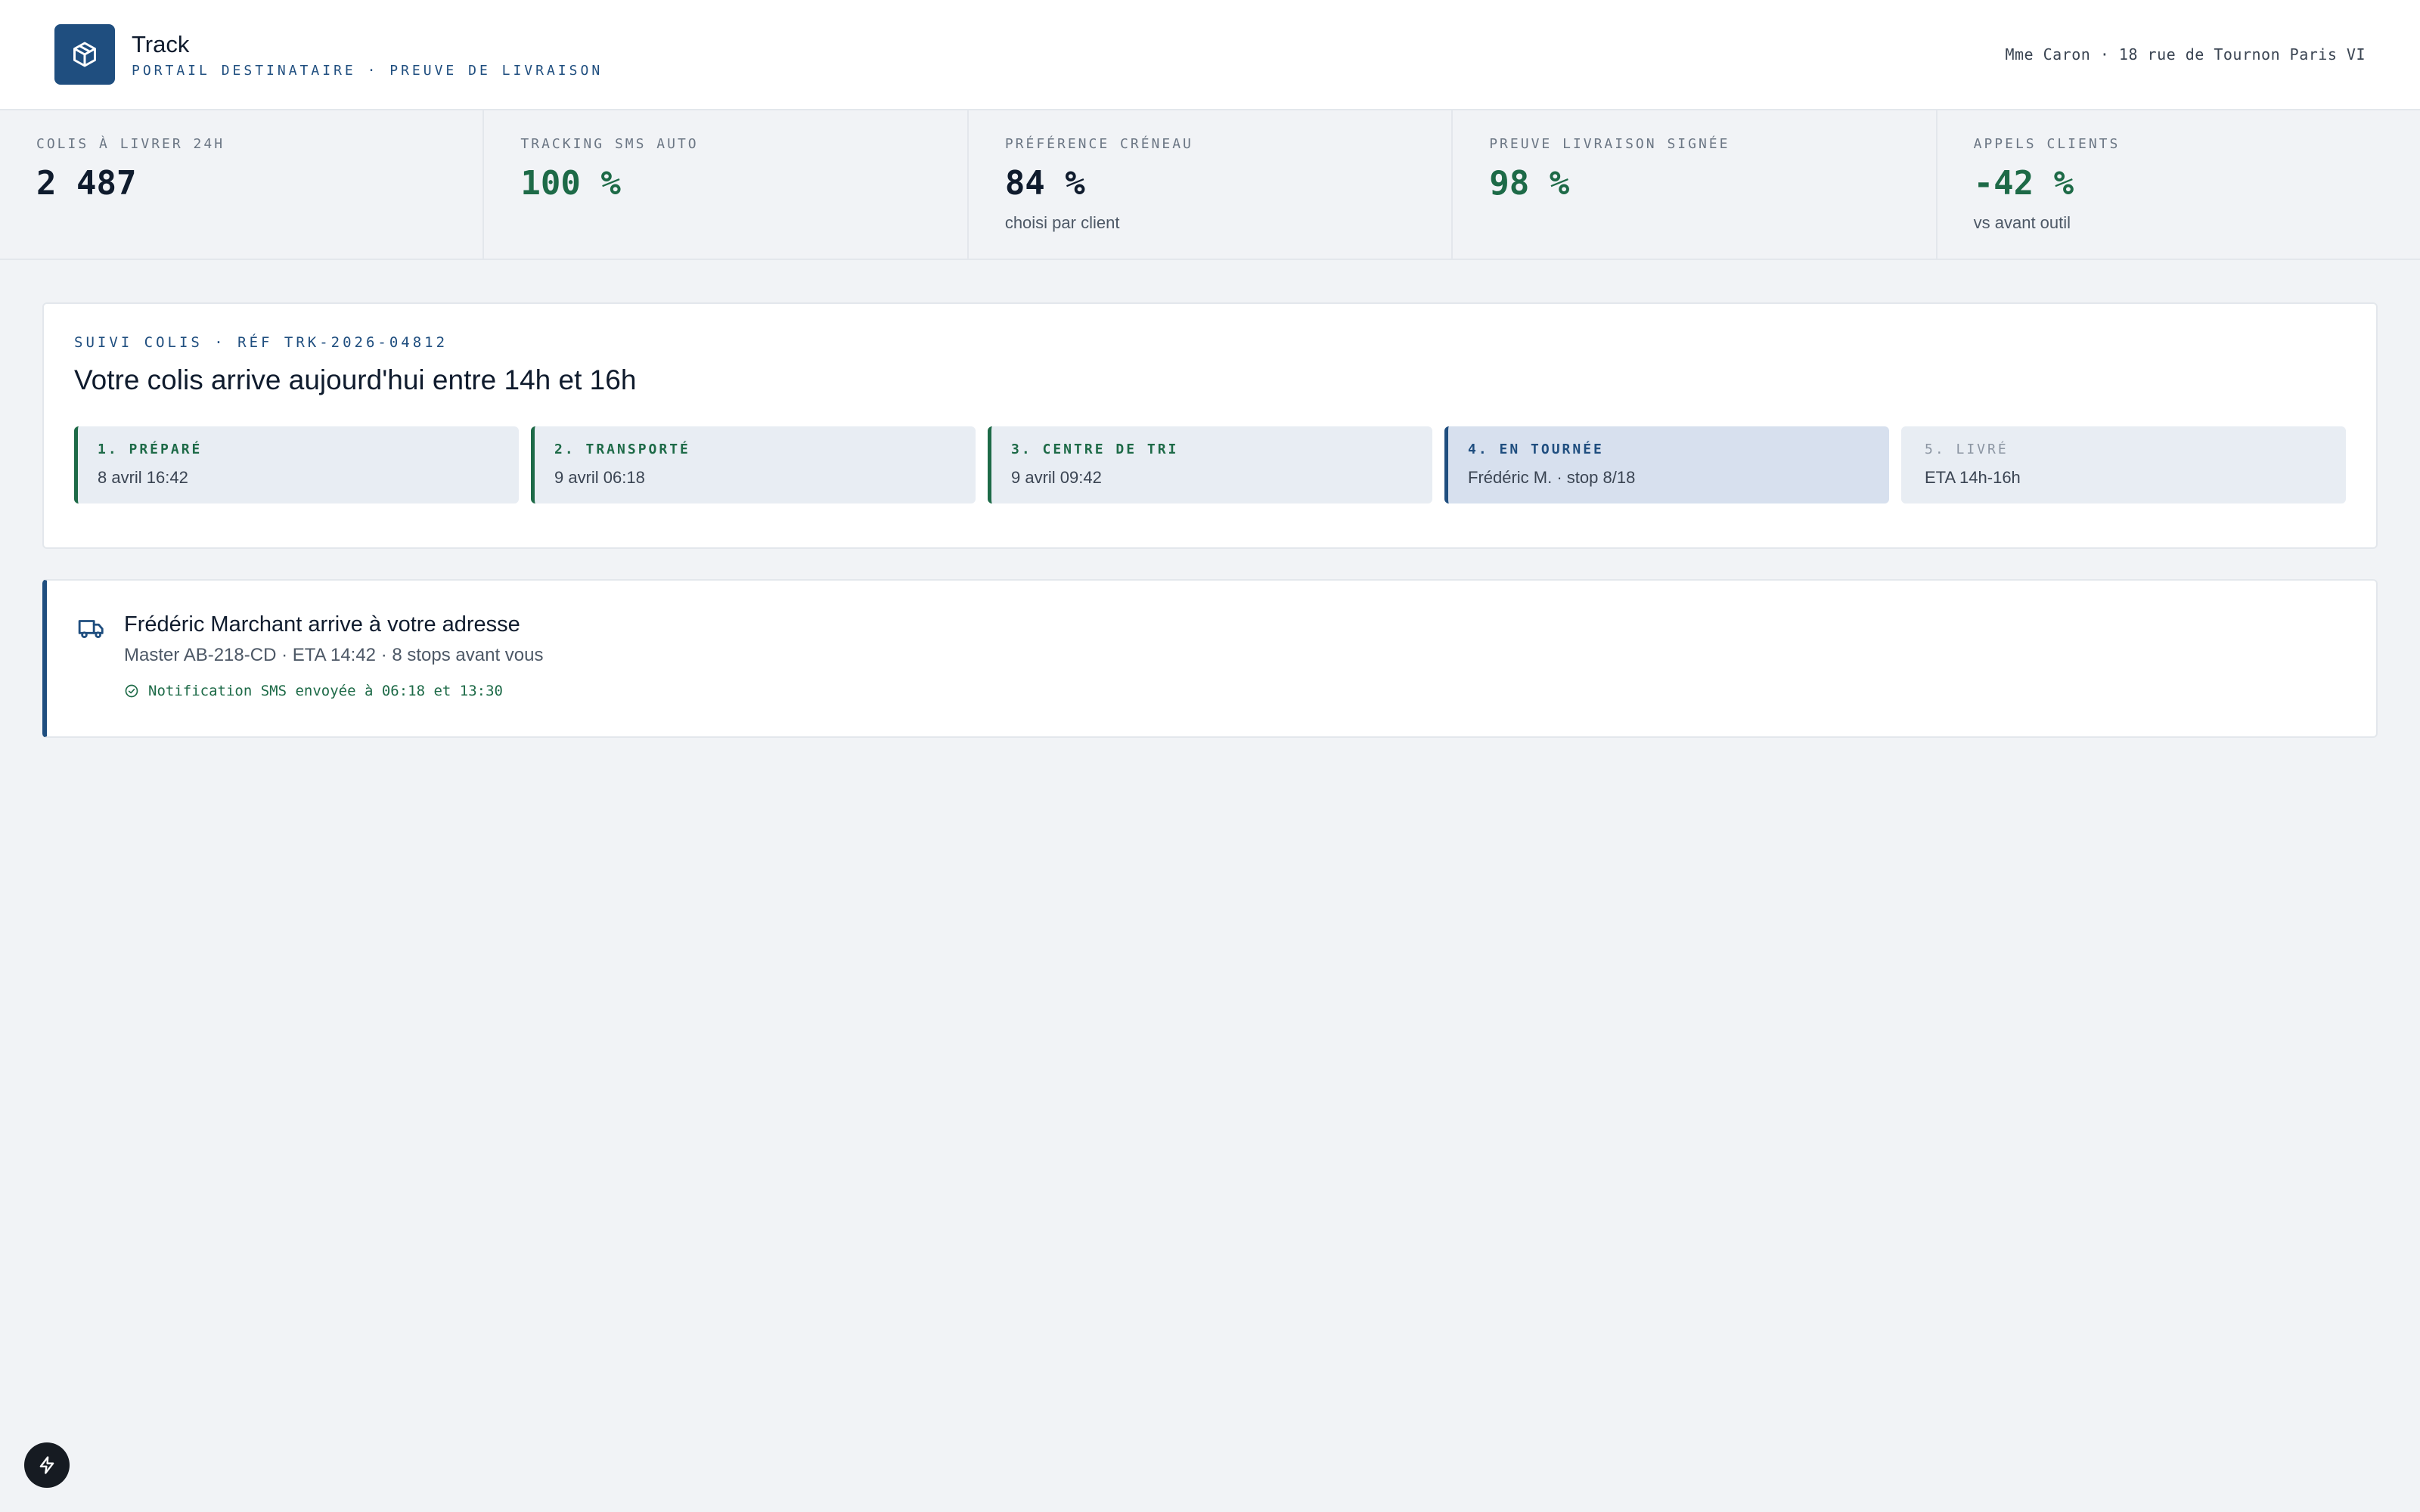 The height and width of the screenshot is (1512, 2420). I want to click on driver-title: Frédéric Marchant arrive à votre adresse, so click(322, 624).